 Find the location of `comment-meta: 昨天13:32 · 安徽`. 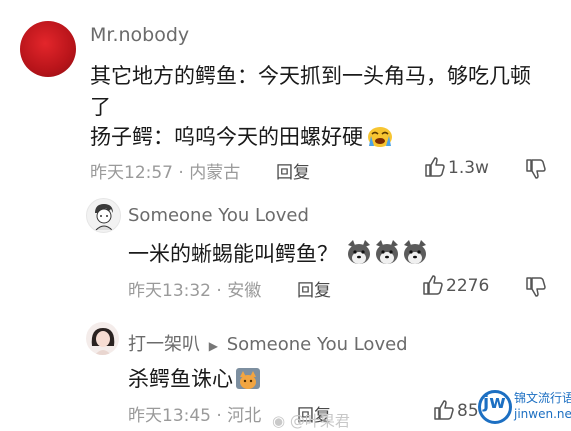

comment-meta: 昨天13:32 · 安徽 is located at coordinates (194, 288).